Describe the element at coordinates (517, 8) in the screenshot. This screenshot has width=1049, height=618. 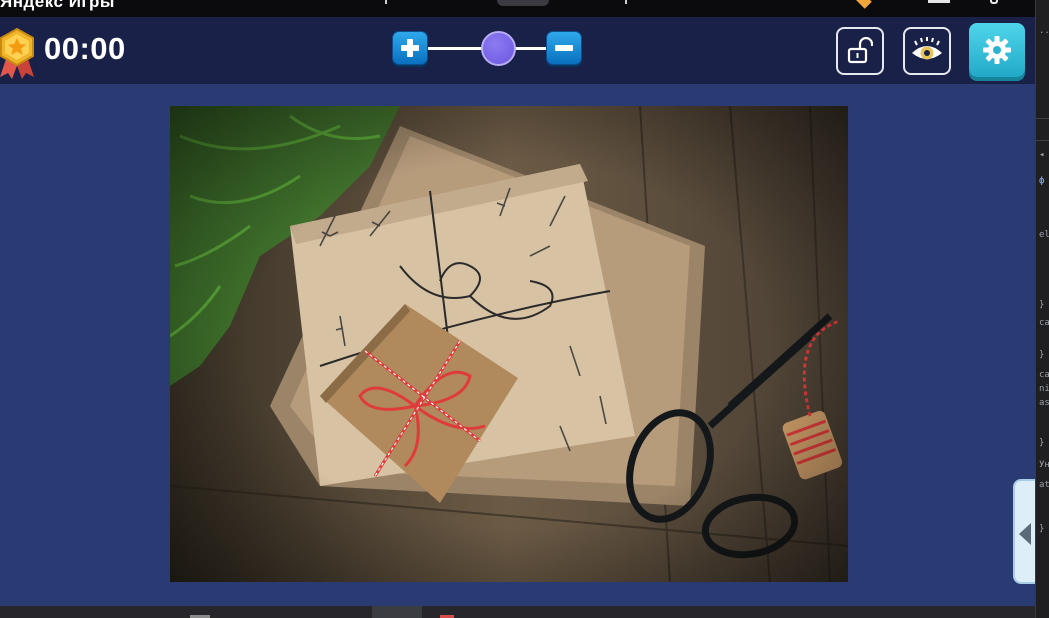
I see `browser-top-strip: Яндекс Игры` at that location.